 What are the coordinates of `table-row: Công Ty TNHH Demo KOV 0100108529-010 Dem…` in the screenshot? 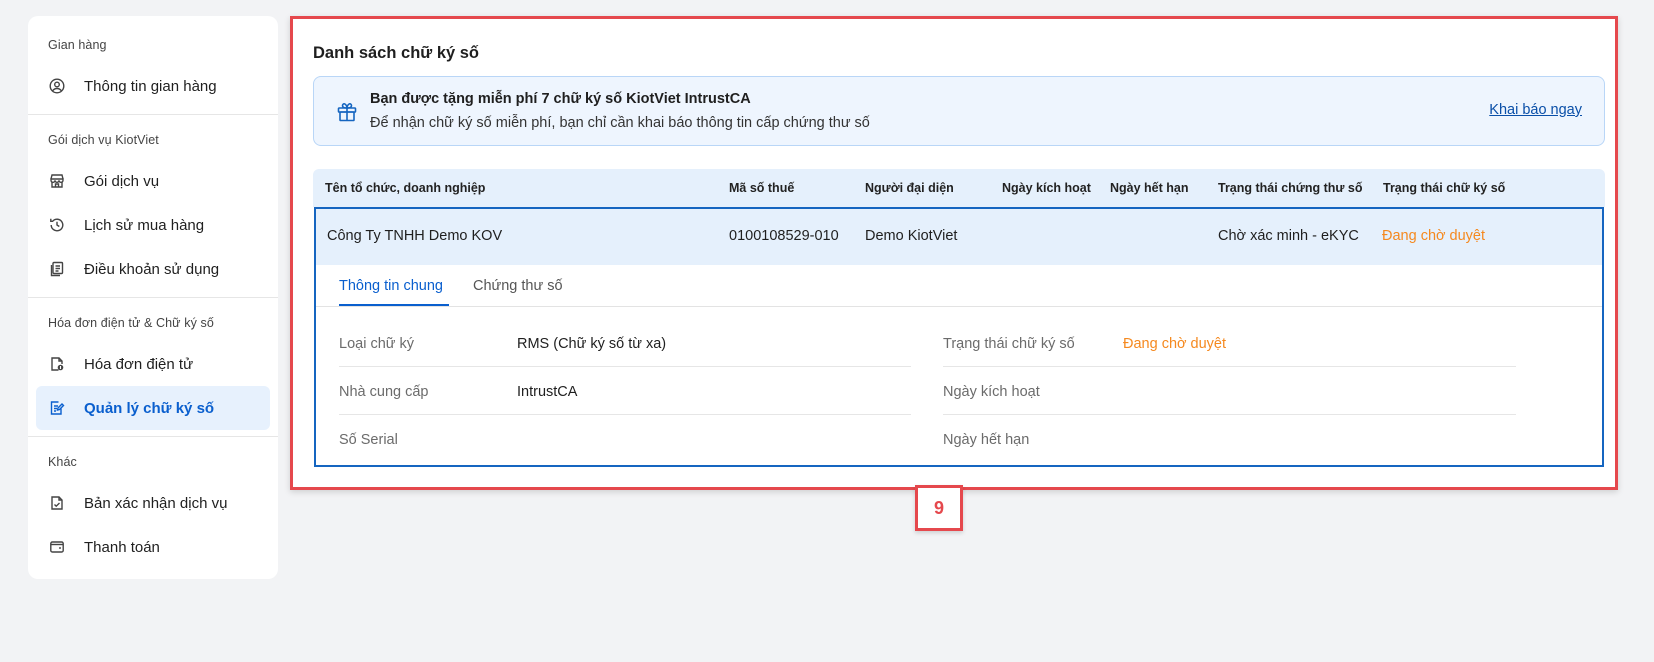 It's located at (959, 237).